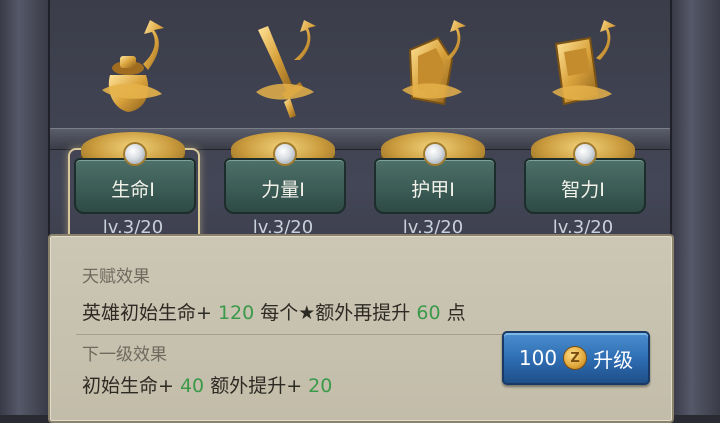 This screenshot has height=423, width=720. What do you see at coordinates (133, 66) in the screenshot?
I see `potion-jar-icon` at bounding box center [133, 66].